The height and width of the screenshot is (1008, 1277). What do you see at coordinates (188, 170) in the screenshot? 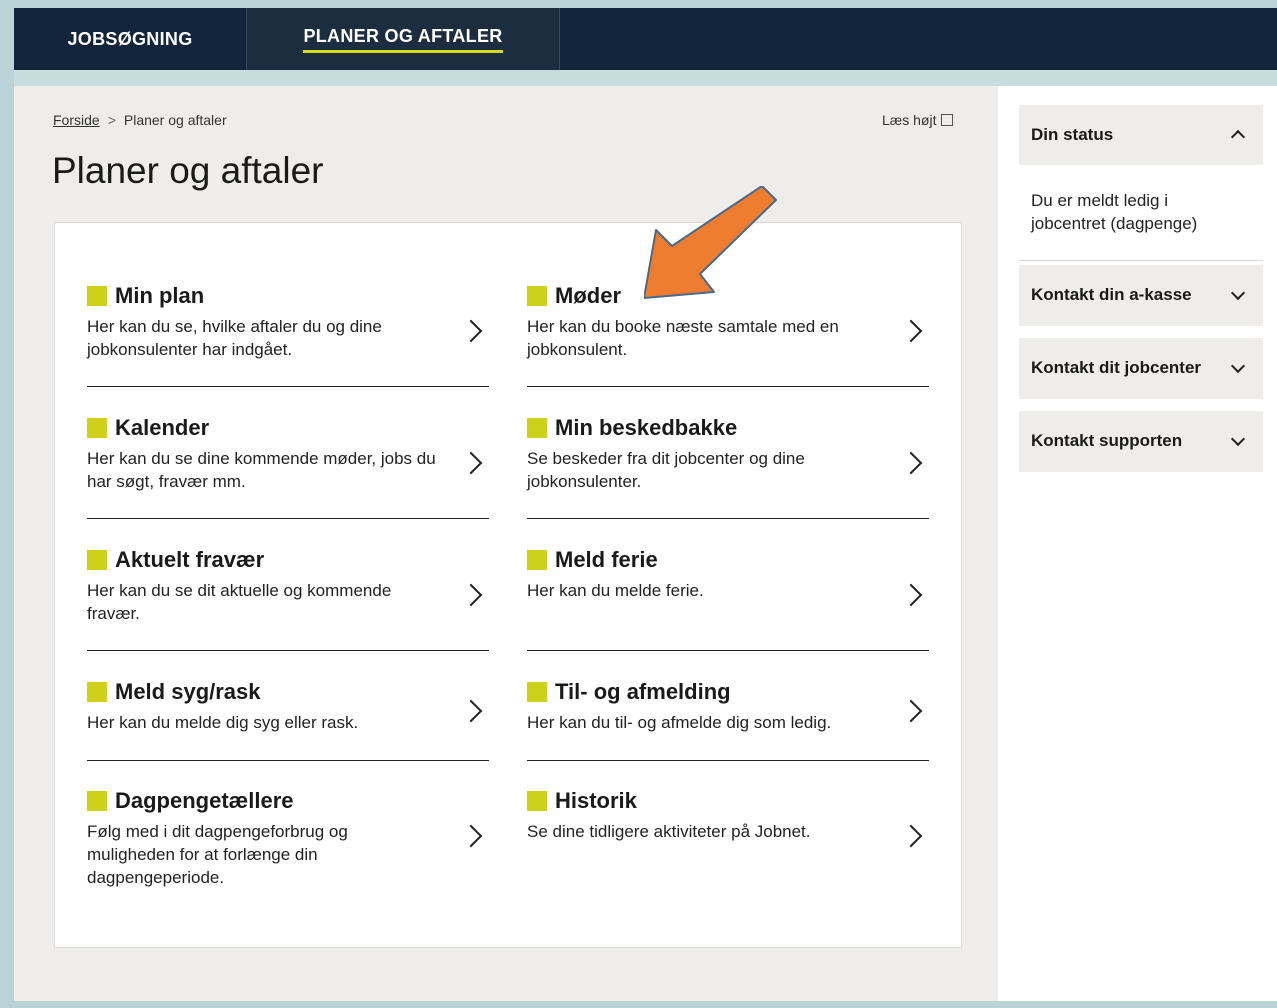
I see `page-title: Planer og aftaler` at bounding box center [188, 170].